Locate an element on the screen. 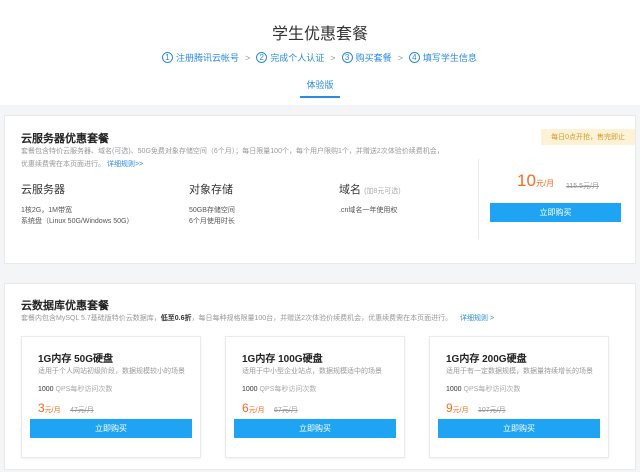 The width and height of the screenshot is (640, 472). server-price: 10元/月 is located at coordinates (535, 181).